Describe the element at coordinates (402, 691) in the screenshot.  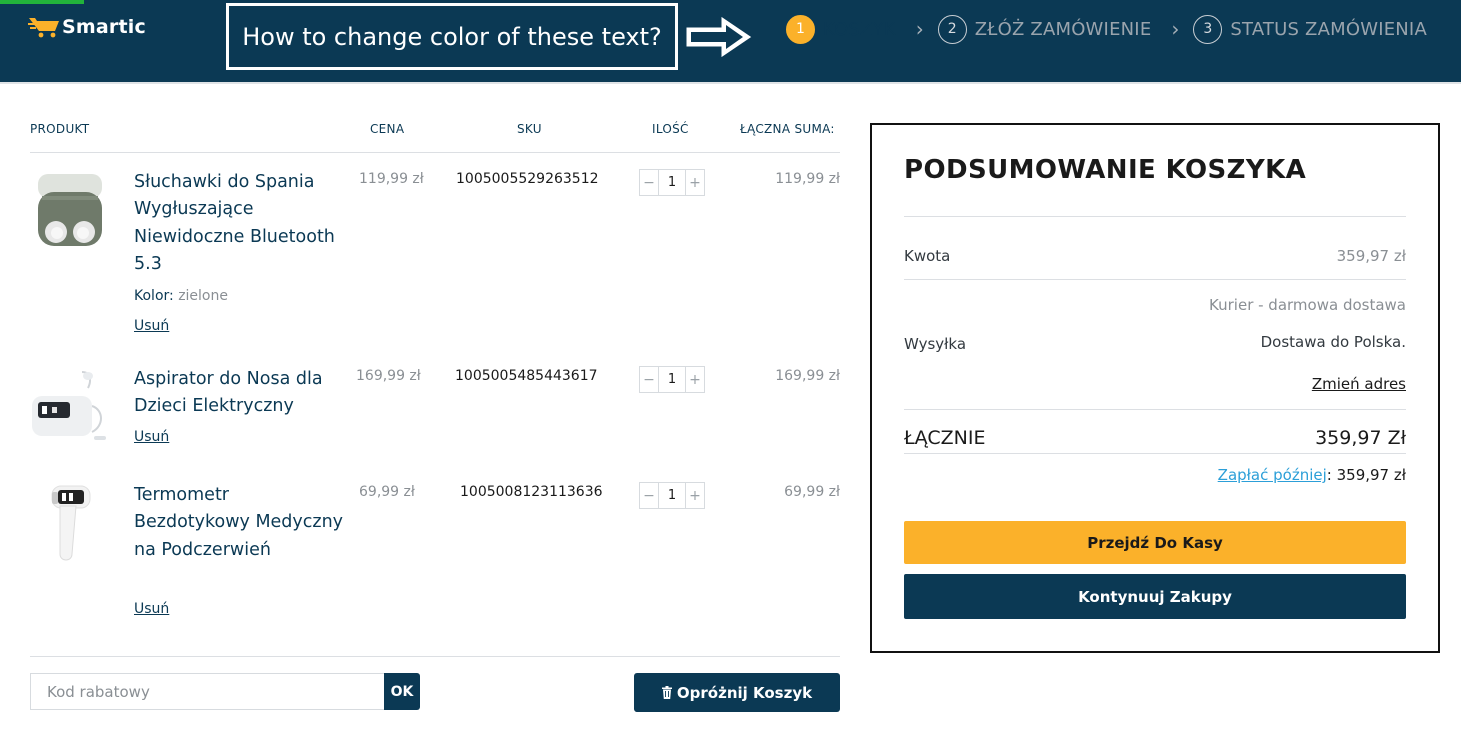
I see `apply-coupon-button: OK` at that location.